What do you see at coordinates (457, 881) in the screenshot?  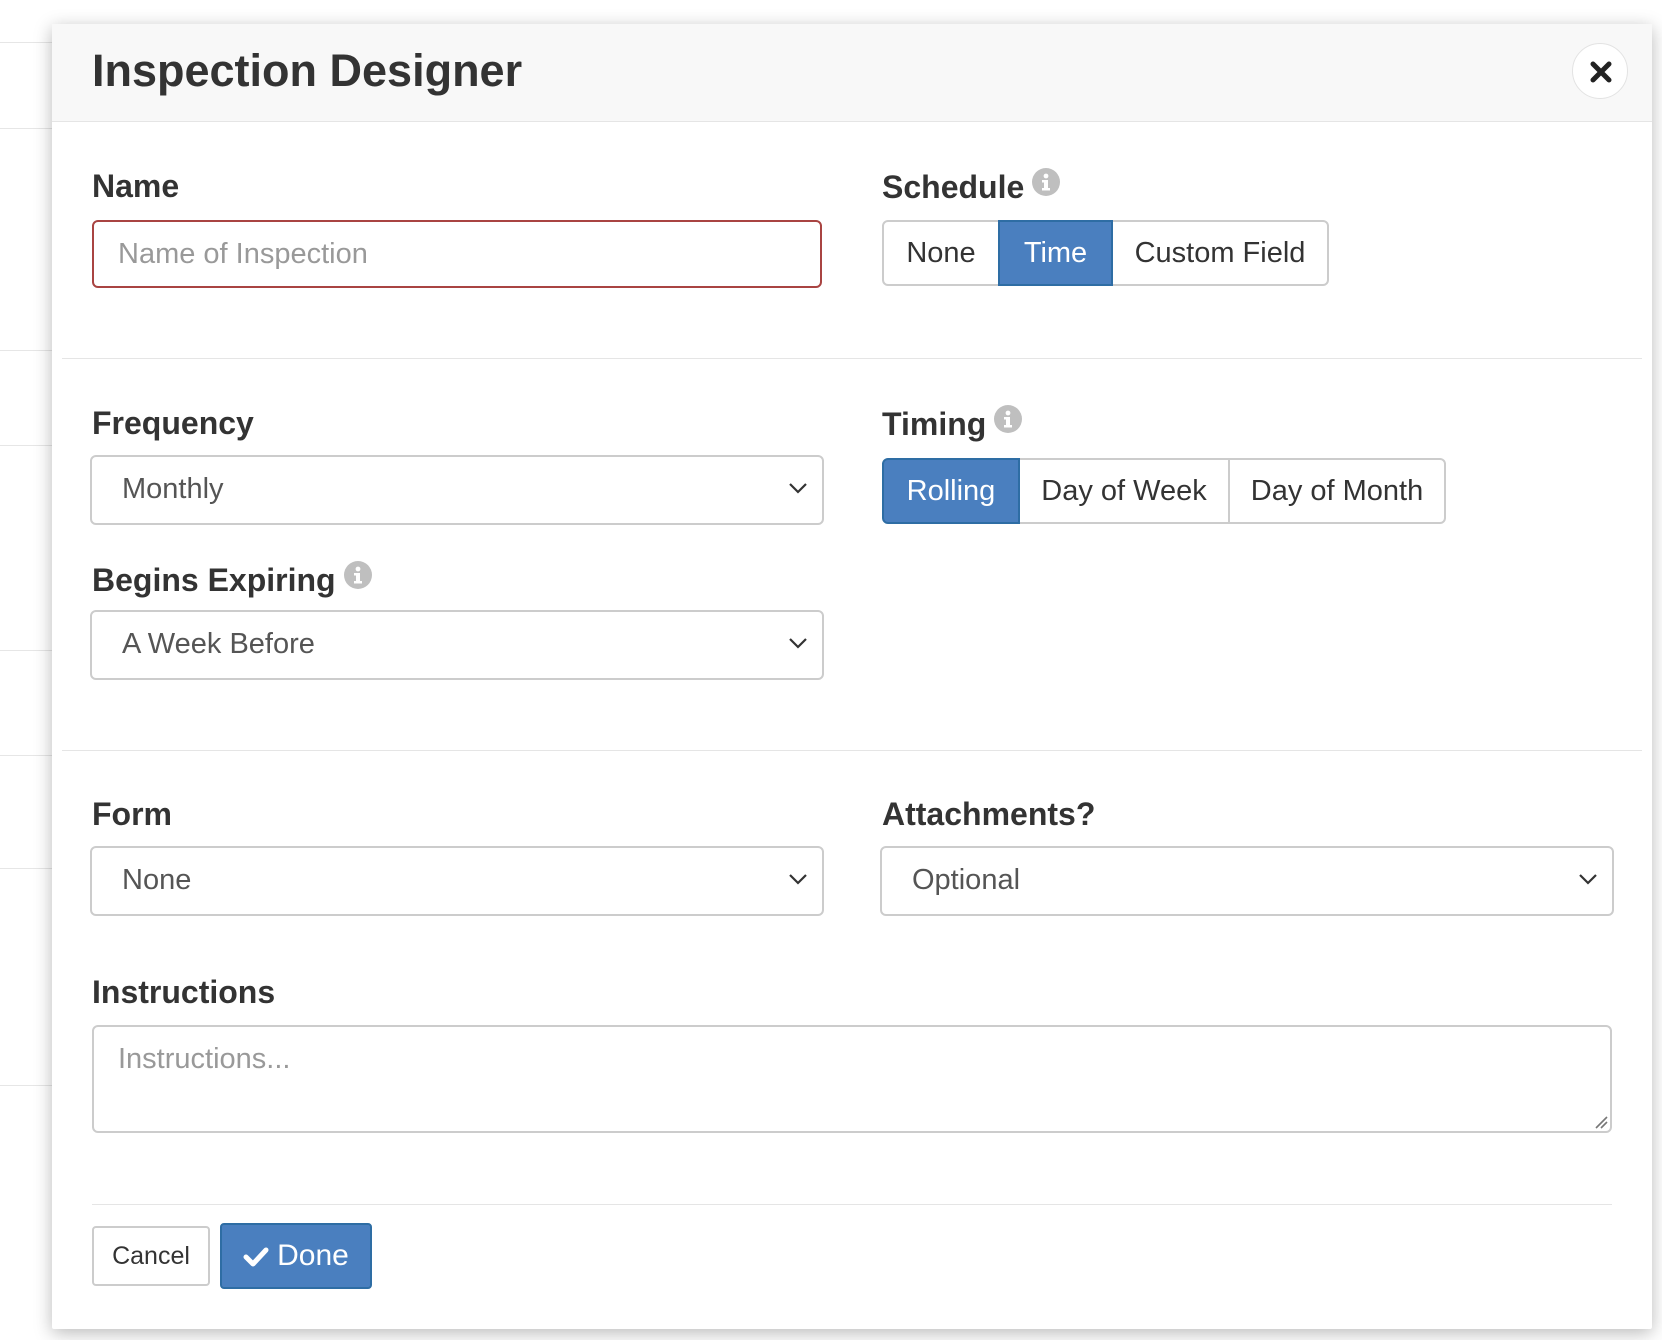 I see `form-select: None` at bounding box center [457, 881].